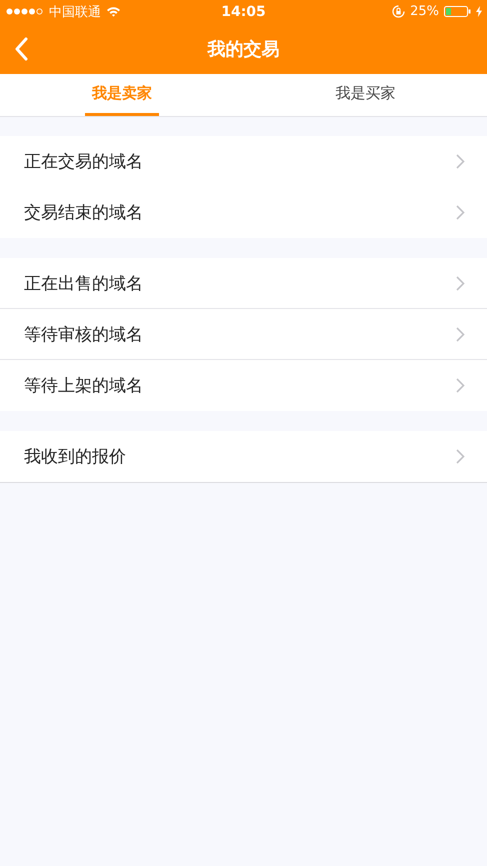 This screenshot has height=866, width=487. What do you see at coordinates (243, 283) in the screenshot?
I see `list-item: 正在出售的域名` at bounding box center [243, 283].